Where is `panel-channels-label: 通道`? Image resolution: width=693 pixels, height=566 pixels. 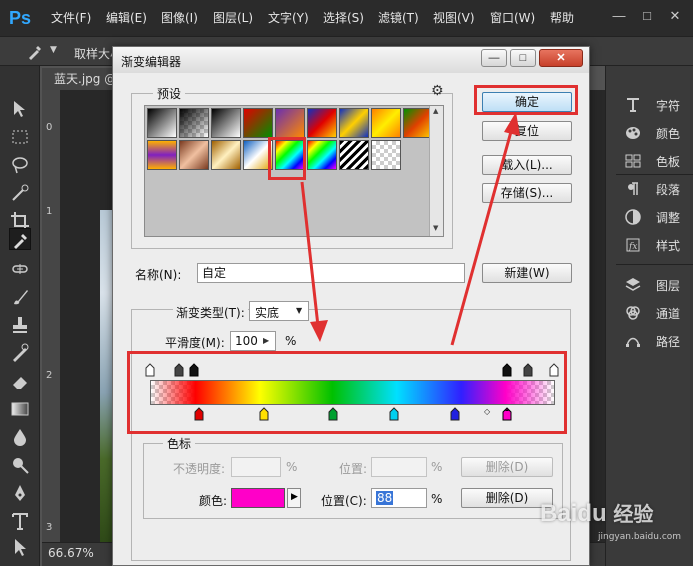 panel-channels-label: 通道 is located at coordinates (668, 314).